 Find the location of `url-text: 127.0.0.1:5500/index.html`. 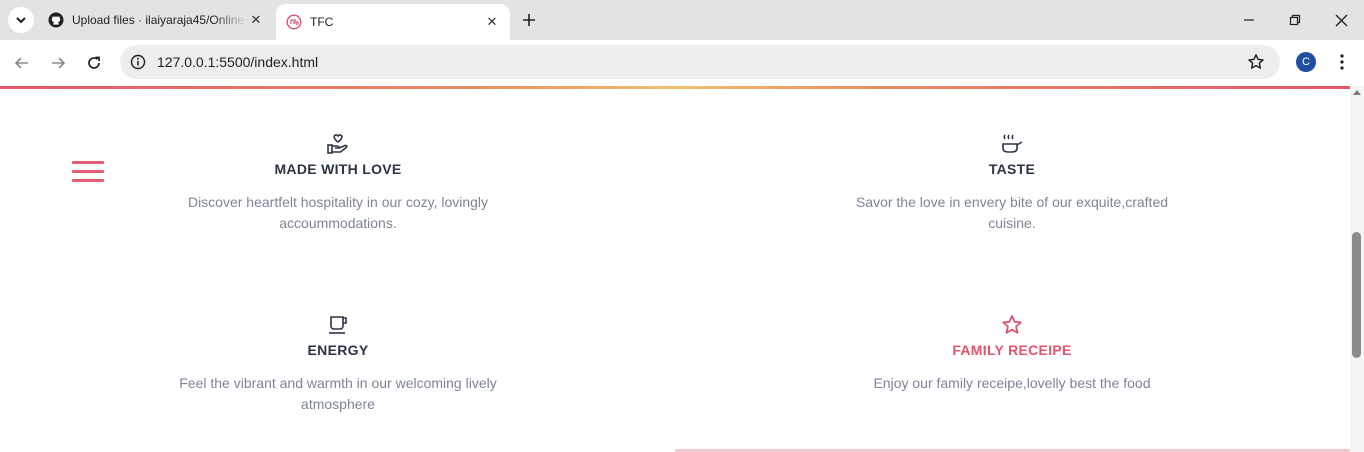

url-text: 127.0.0.1:5500/index.html is located at coordinates (237, 62).